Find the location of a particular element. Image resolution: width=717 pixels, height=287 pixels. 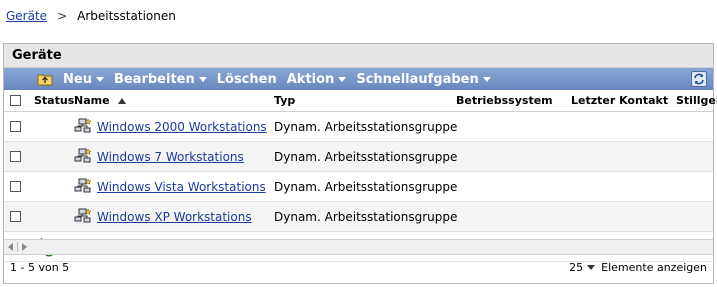

row-name-link: Windows 7 Workstations is located at coordinates (170, 157).